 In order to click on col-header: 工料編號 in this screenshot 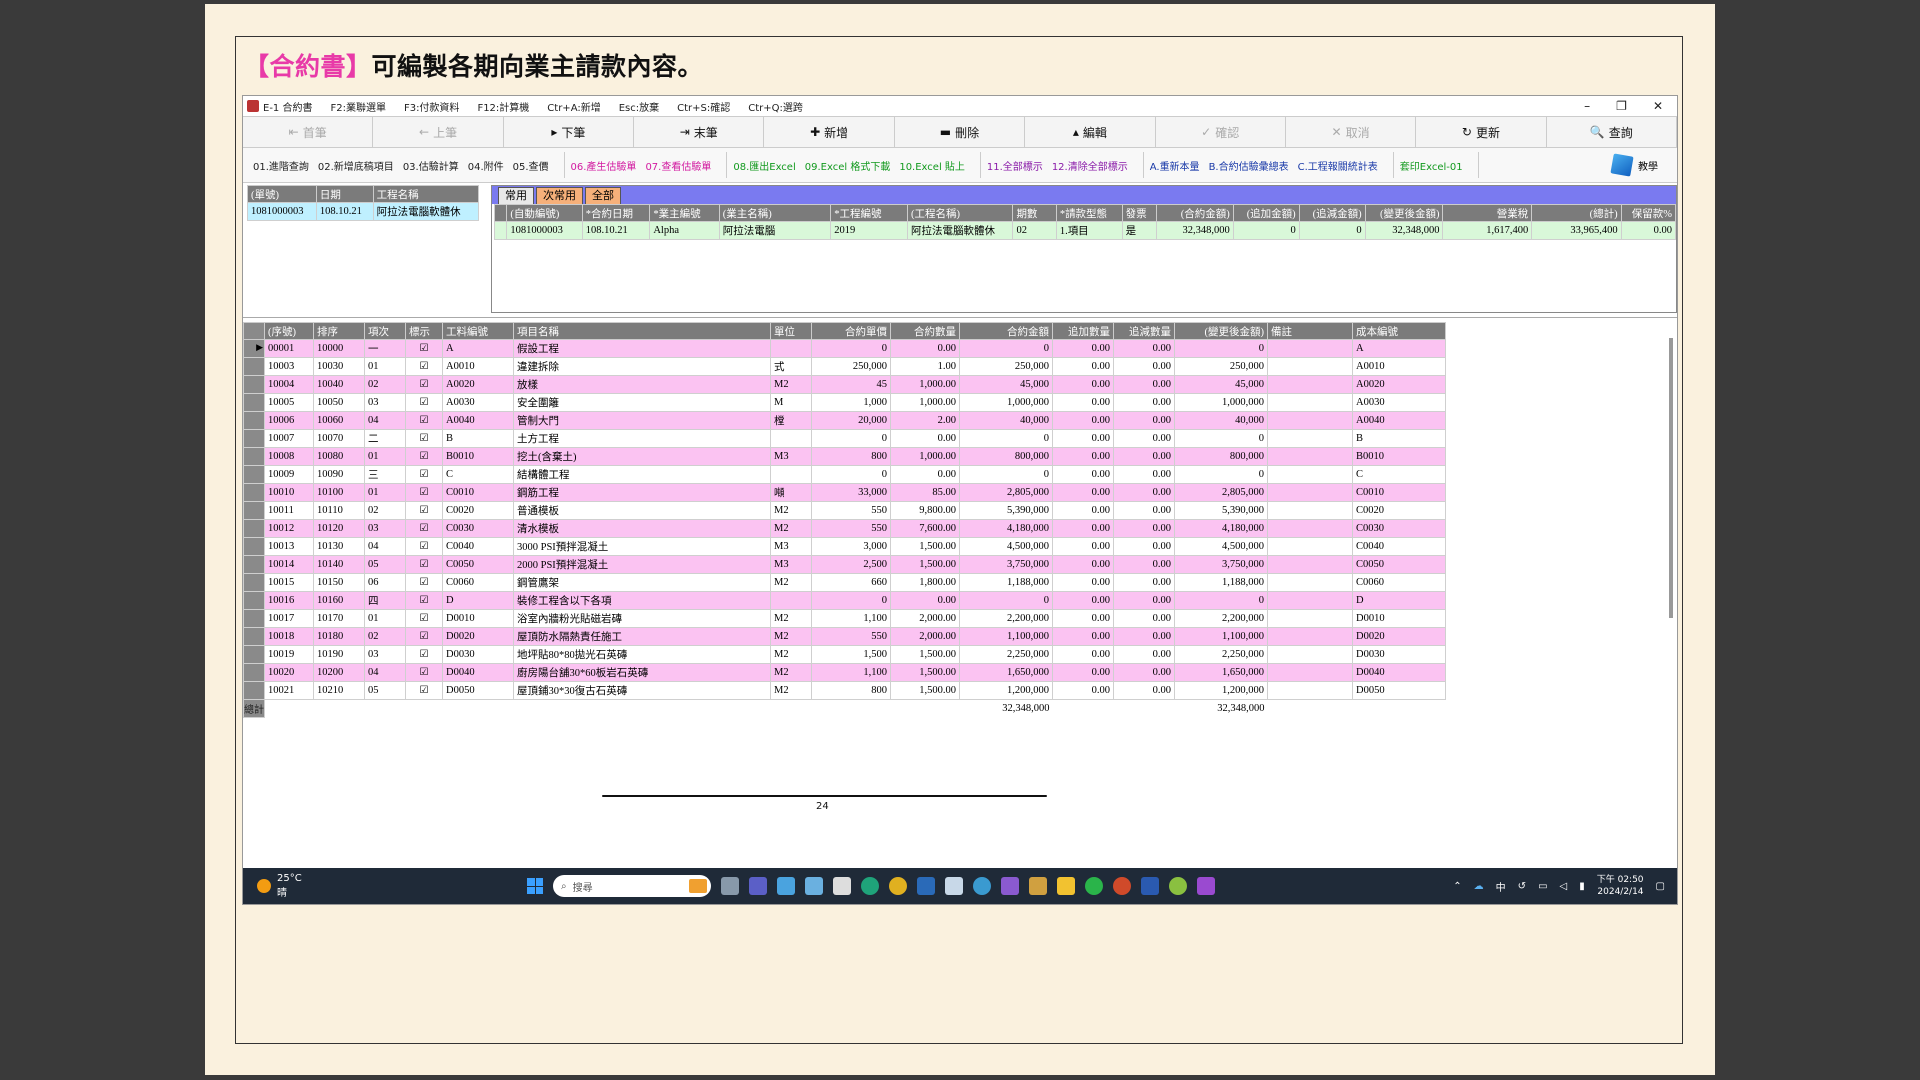, I will do `click(478, 331)`.